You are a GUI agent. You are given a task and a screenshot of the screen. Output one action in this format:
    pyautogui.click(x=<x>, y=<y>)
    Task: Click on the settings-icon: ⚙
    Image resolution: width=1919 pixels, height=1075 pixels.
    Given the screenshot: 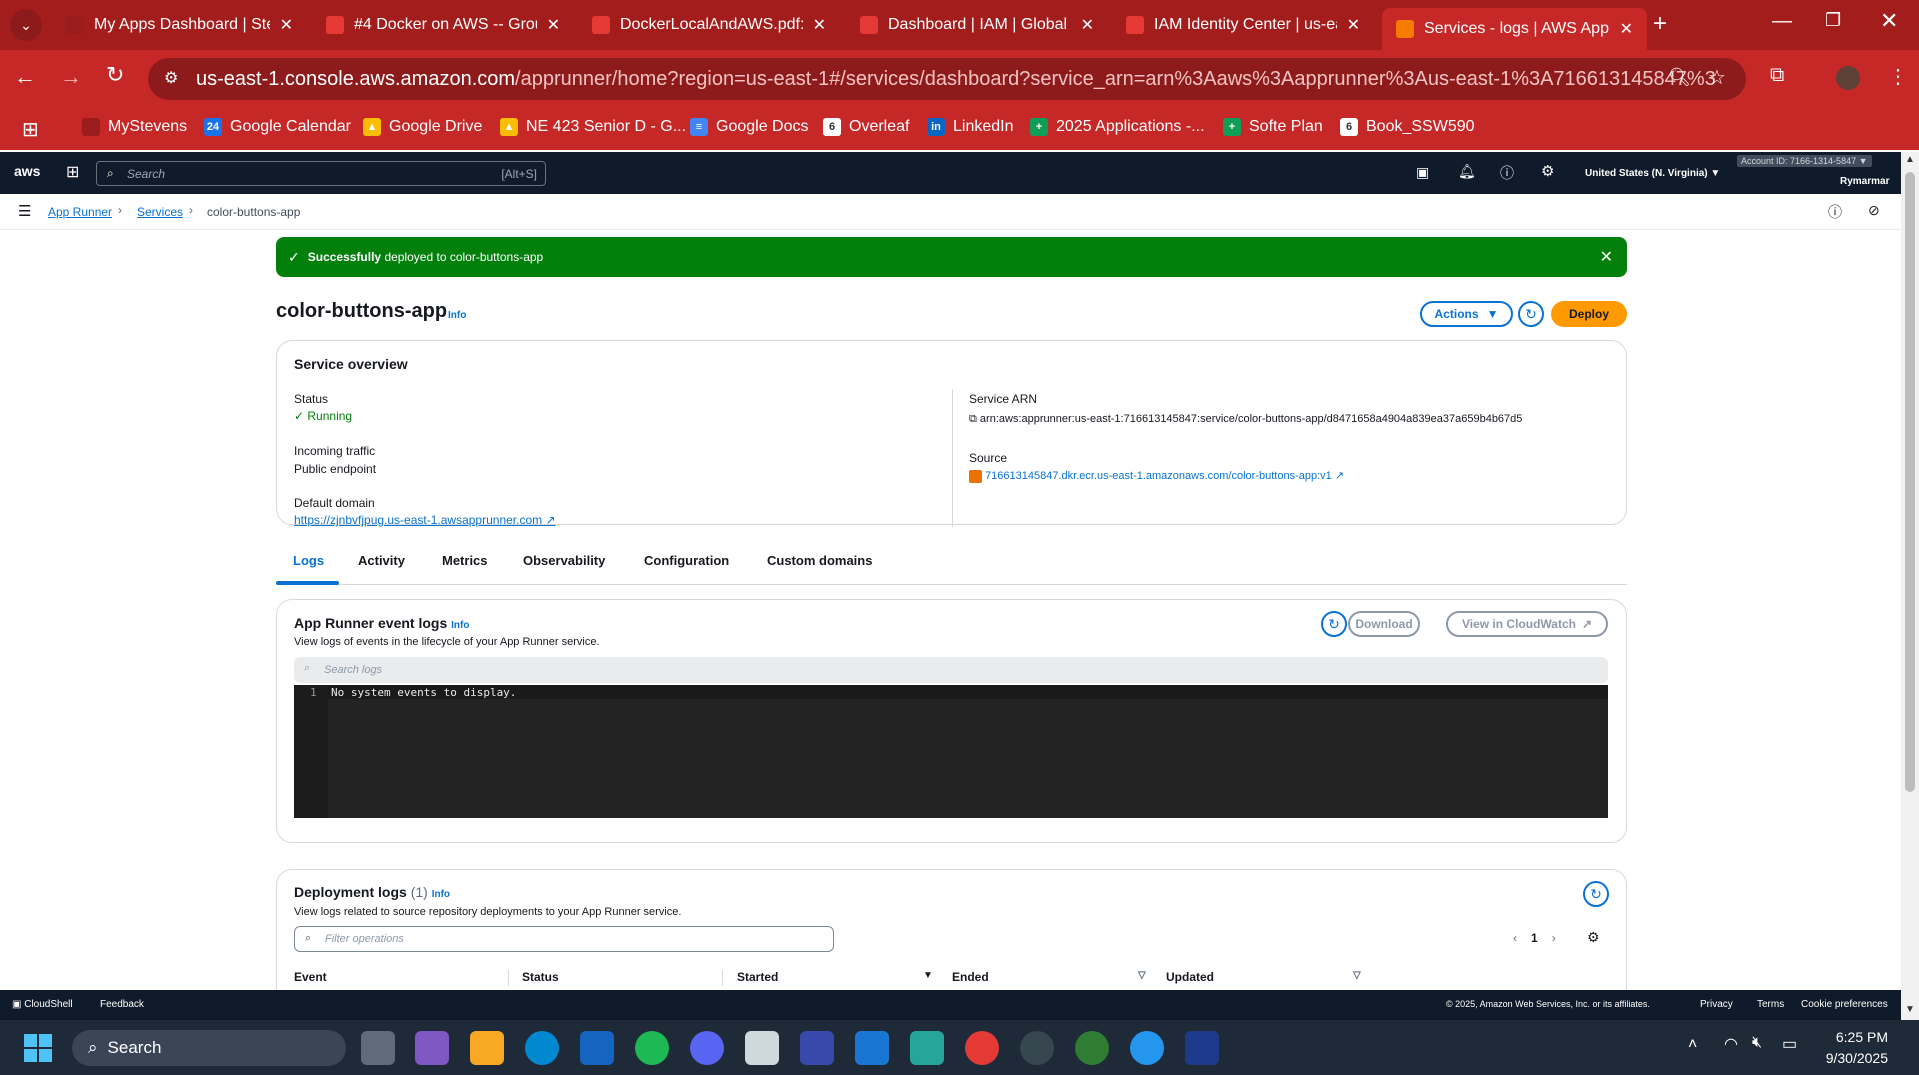 What is the action you would take?
    pyautogui.click(x=1547, y=171)
    